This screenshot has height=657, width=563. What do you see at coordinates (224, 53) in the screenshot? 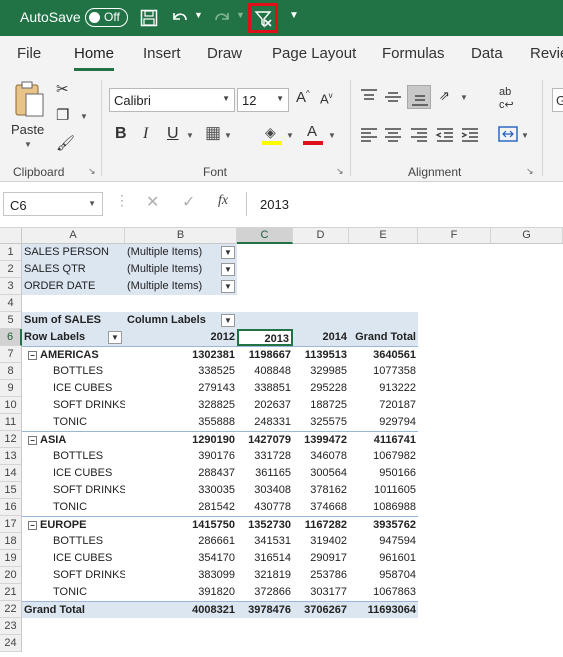
I see `tab-draw: Draw` at bounding box center [224, 53].